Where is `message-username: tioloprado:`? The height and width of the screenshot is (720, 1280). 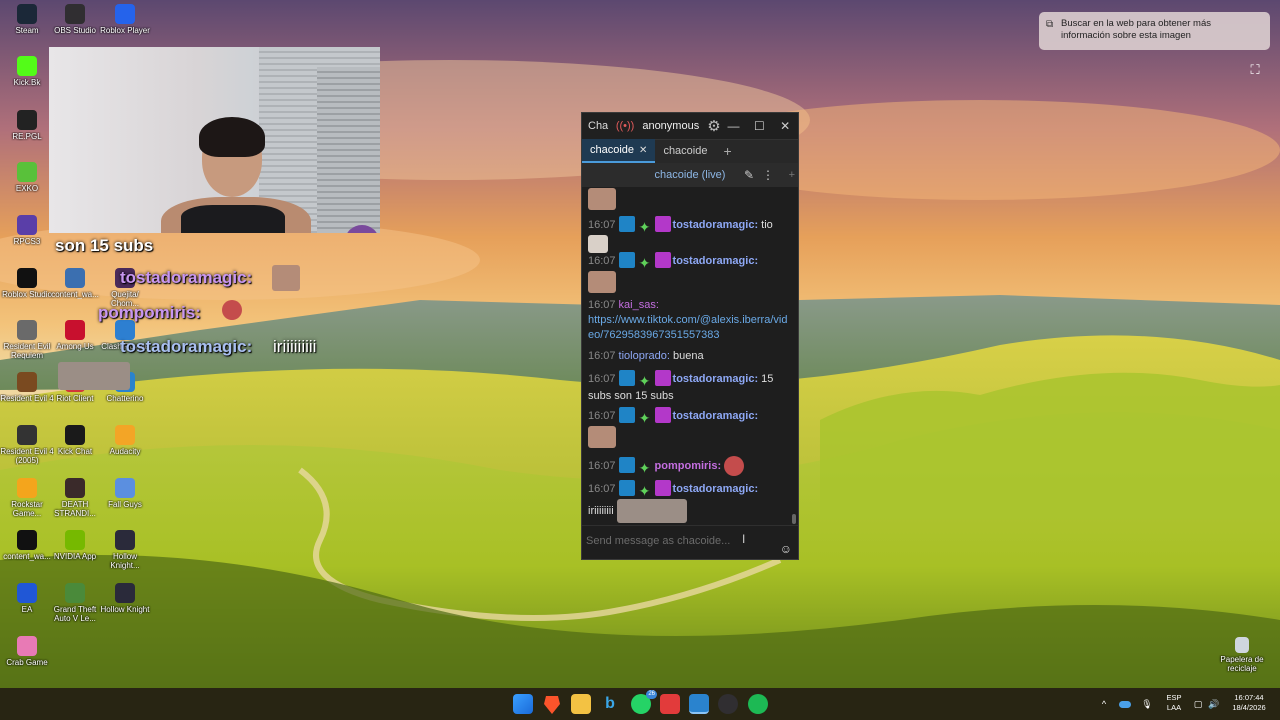 message-username: tioloprado: is located at coordinates (644, 356).